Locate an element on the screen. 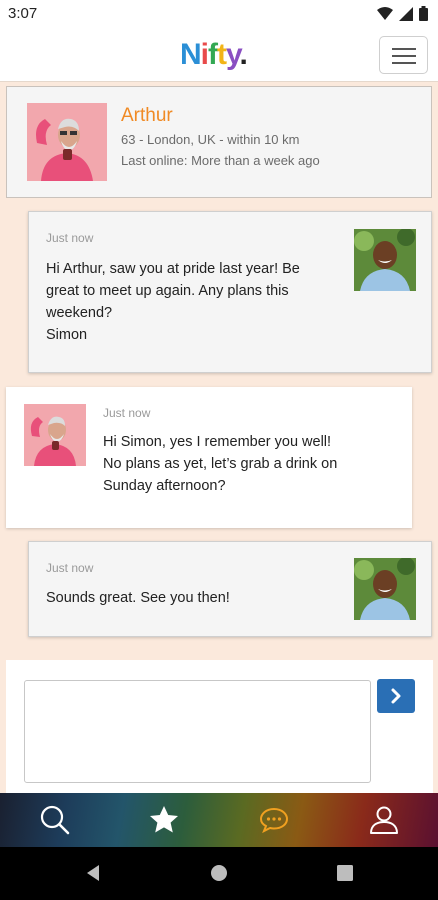 The height and width of the screenshot is (900, 438). profile-info: 63 - London, UK - within 10 km is located at coordinates (210, 139).